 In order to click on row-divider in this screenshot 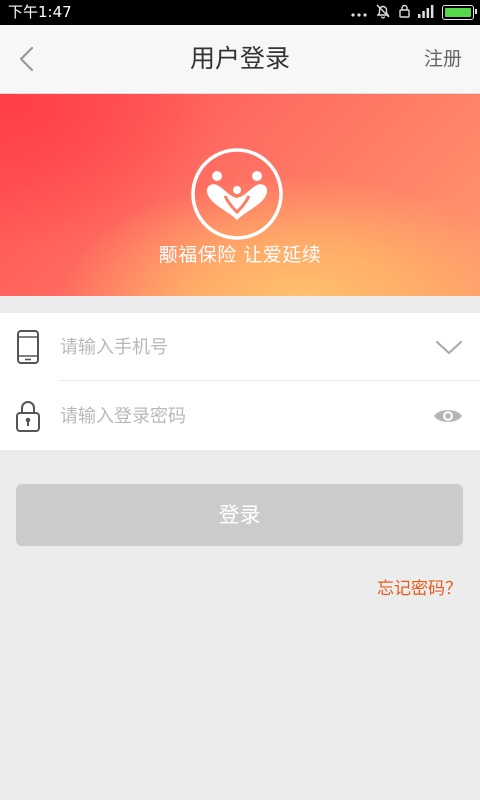, I will do `click(270, 380)`.